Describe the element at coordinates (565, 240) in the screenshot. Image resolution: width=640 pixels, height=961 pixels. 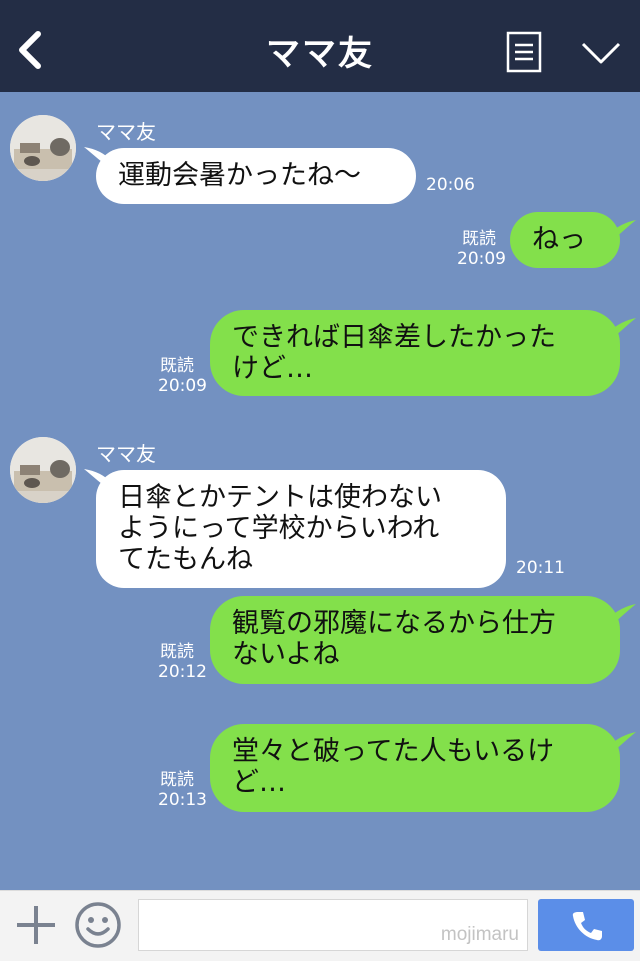
I see `message-bubble-outgoing: ねっ` at that location.